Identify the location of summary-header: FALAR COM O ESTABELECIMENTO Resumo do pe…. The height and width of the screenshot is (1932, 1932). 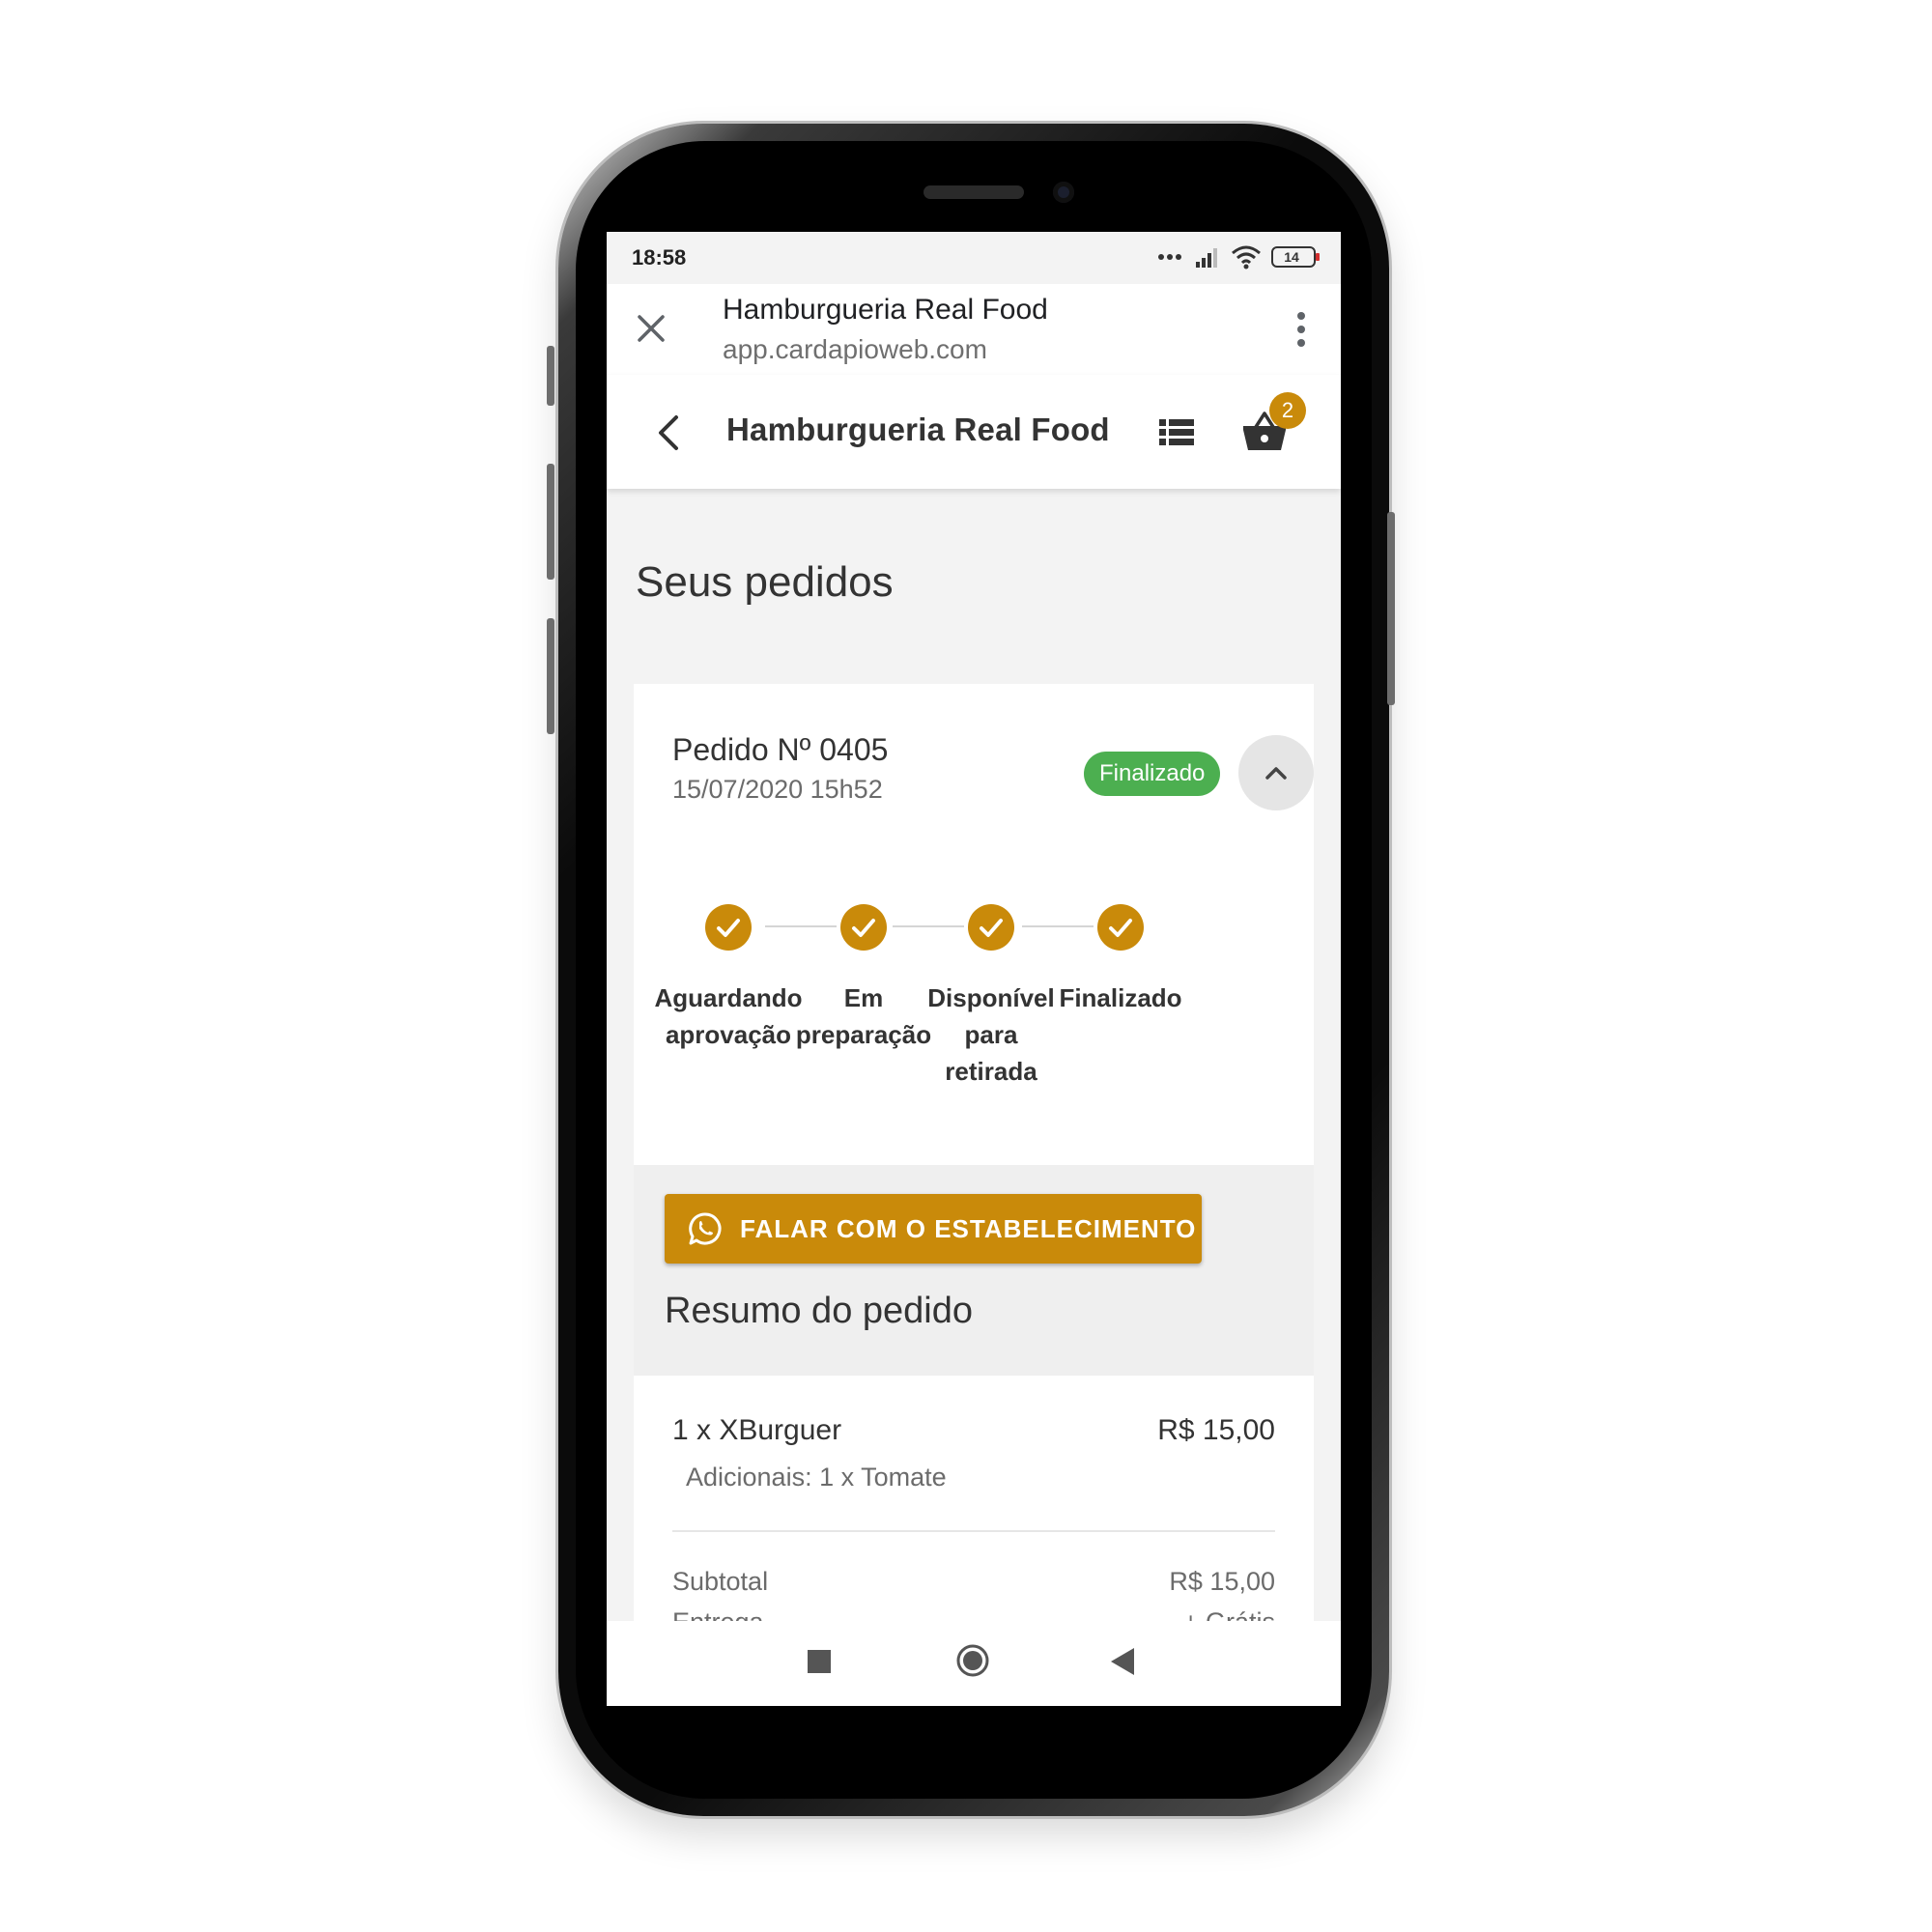
(974, 1270).